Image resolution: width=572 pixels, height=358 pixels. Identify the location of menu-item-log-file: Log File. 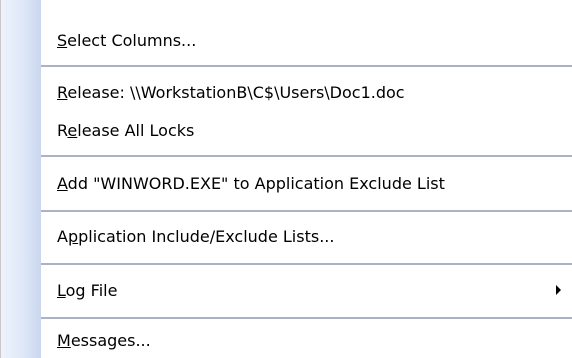
(306, 290).